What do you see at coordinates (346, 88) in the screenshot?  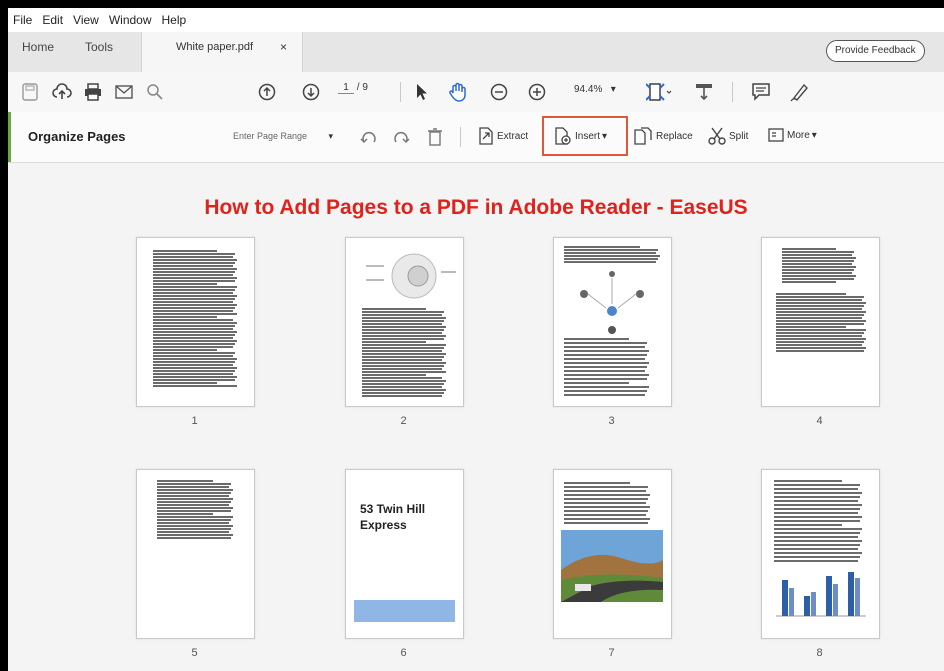 I see `current-page-value: 1` at bounding box center [346, 88].